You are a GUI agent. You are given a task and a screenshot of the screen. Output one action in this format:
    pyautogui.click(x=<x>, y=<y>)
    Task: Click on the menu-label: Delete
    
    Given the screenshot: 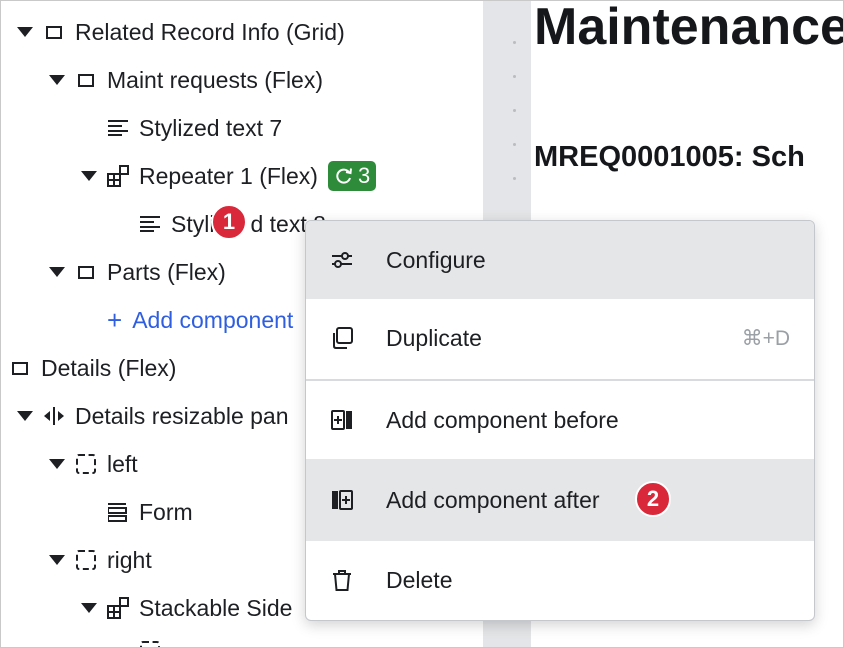 What is the action you would take?
    pyautogui.click(x=419, y=580)
    